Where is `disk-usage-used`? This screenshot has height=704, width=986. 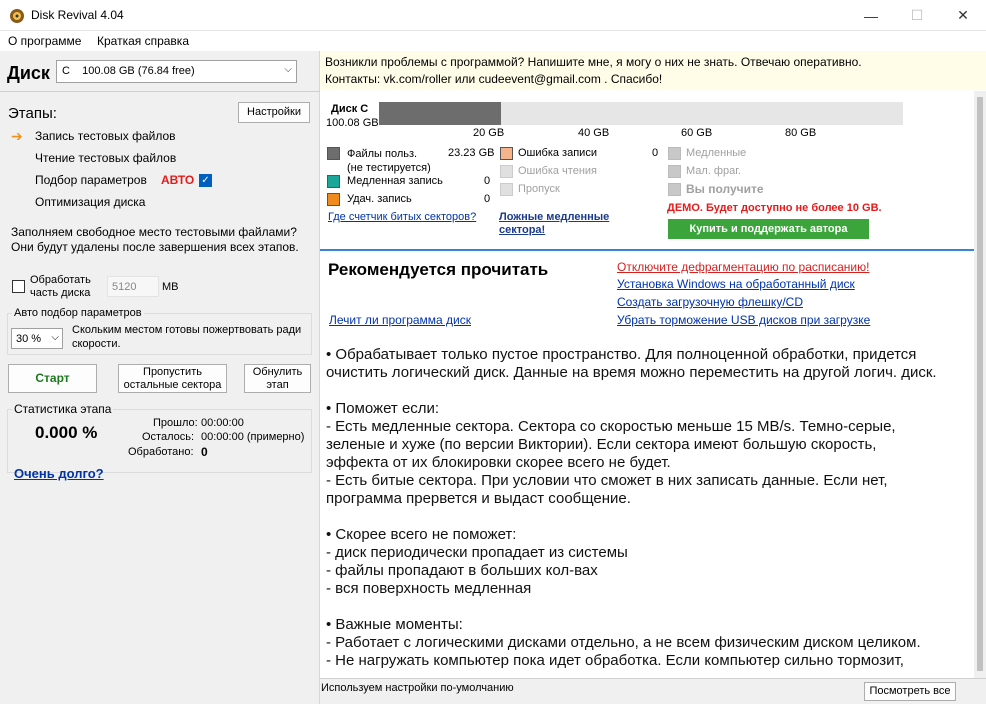
disk-usage-used is located at coordinates (440, 113).